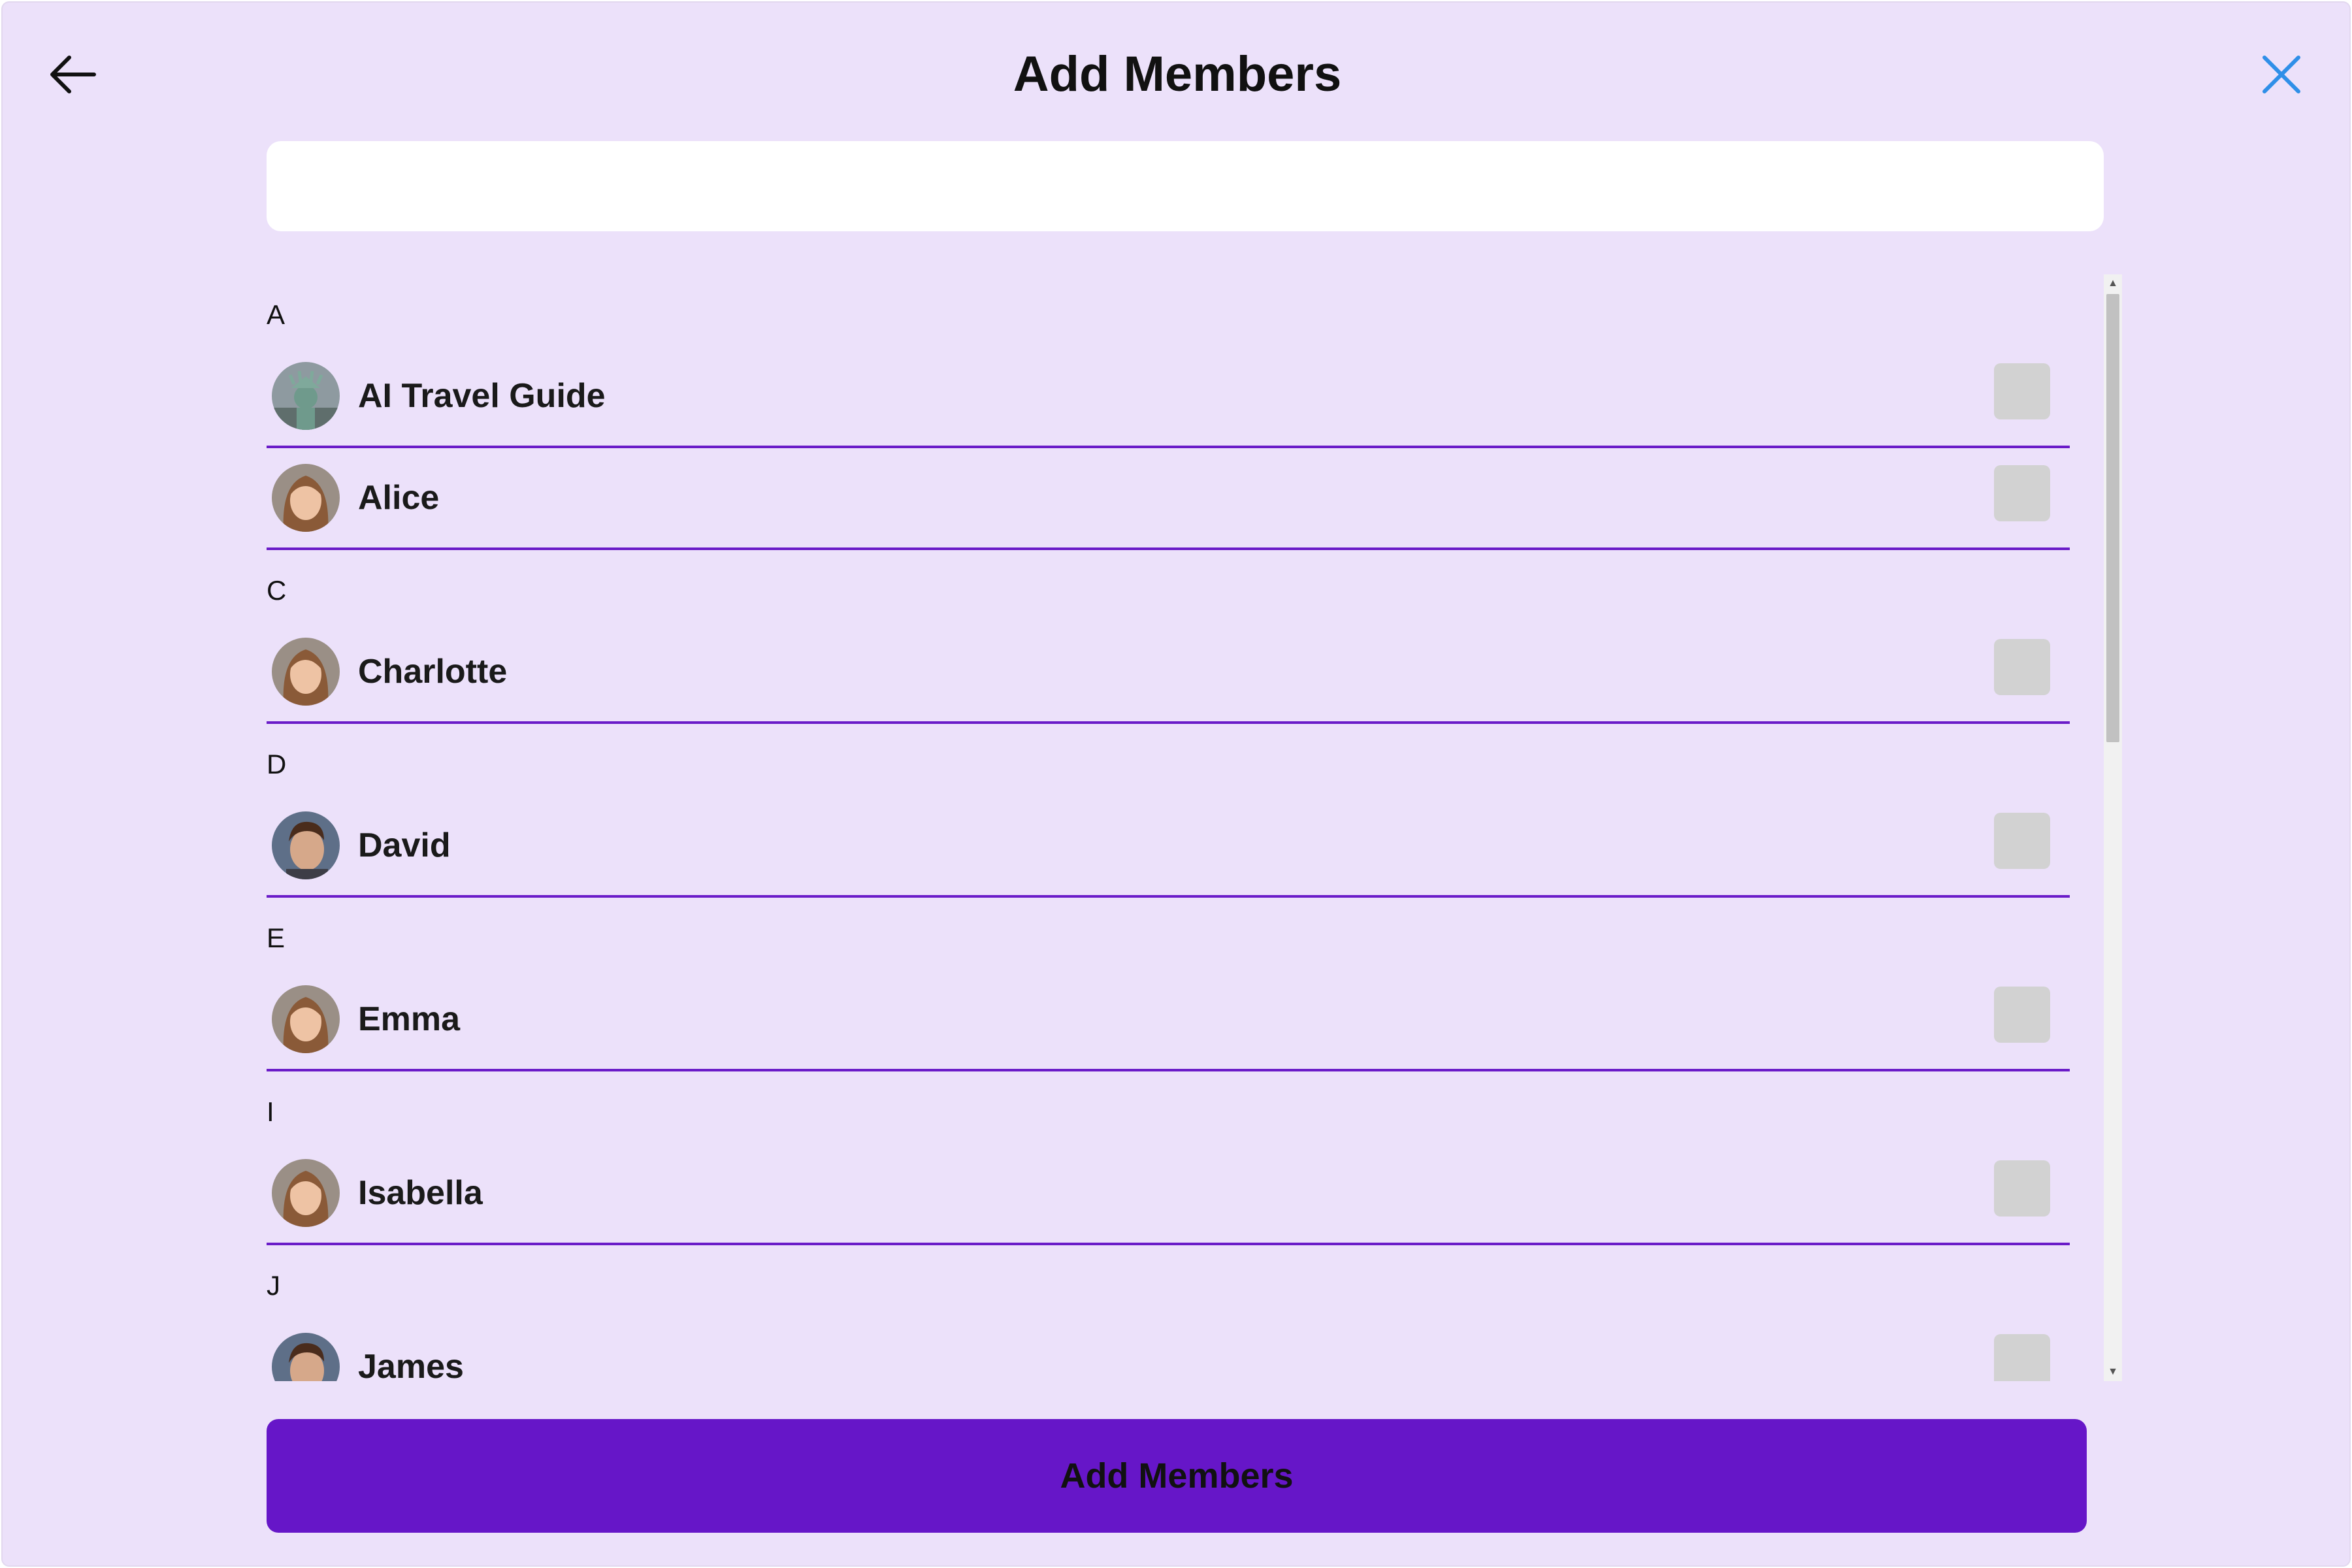 Image resolution: width=2352 pixels, height=1568 pixels. Describe the element at coordinates (411, 1364) in the screenshot. I see `contact-name: James` at that location.